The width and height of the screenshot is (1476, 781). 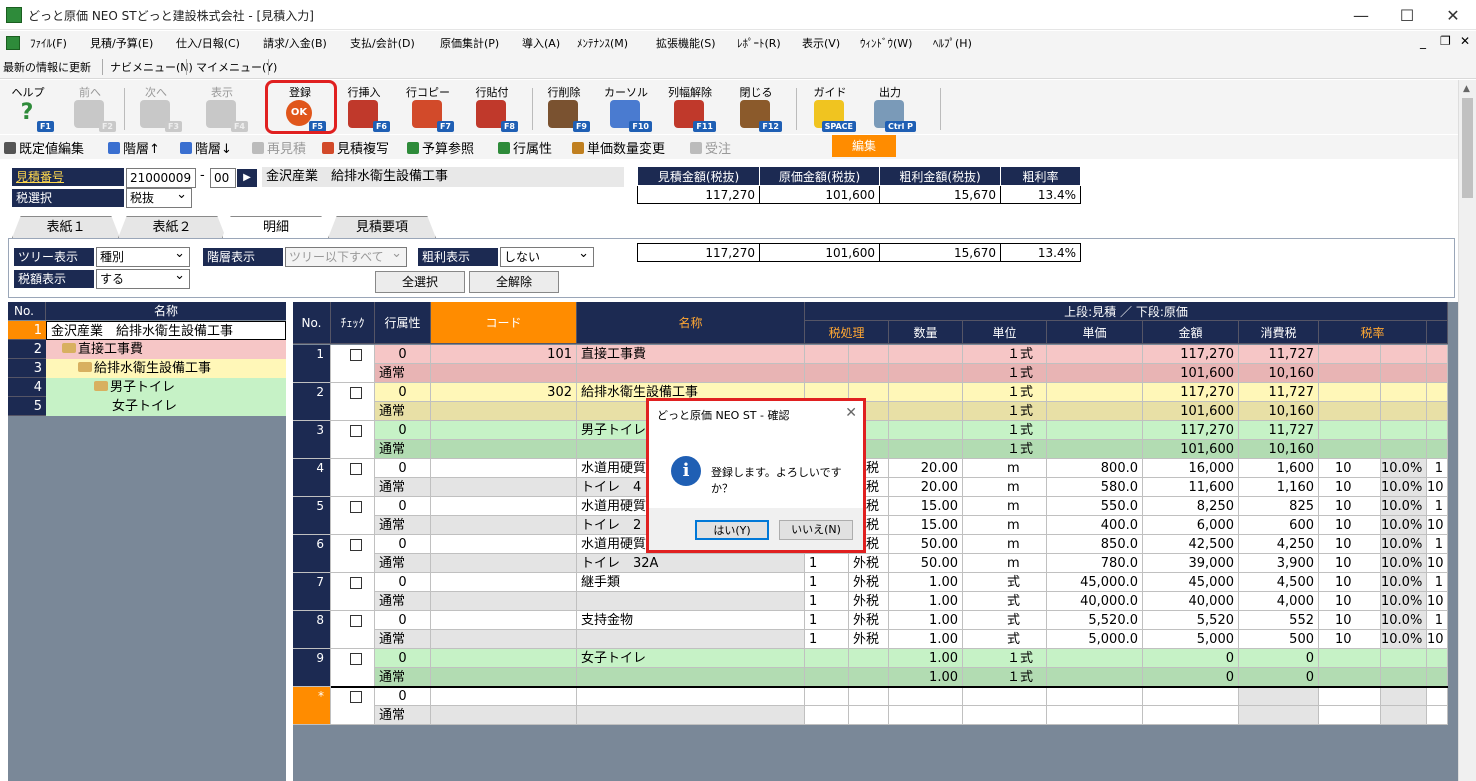 I want to click on yes-button: はい(Y), so click(x=732, y=530).